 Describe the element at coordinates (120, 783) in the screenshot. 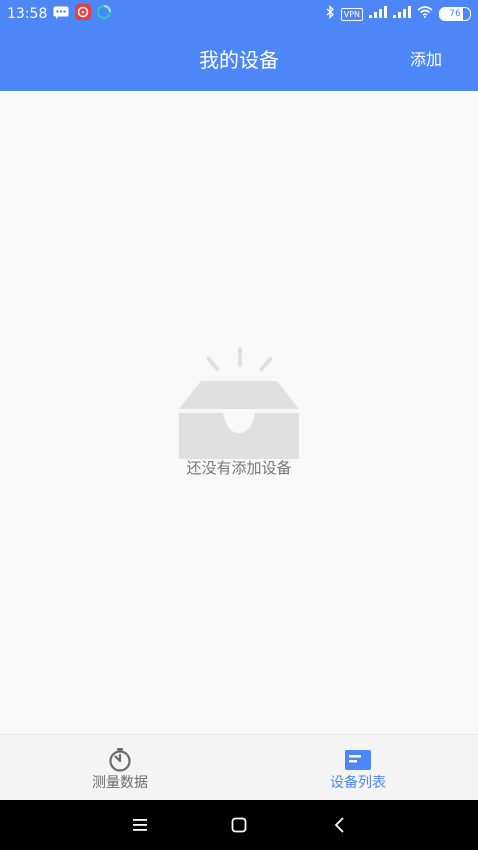

I see `tab-label: 测量数据` at that location.